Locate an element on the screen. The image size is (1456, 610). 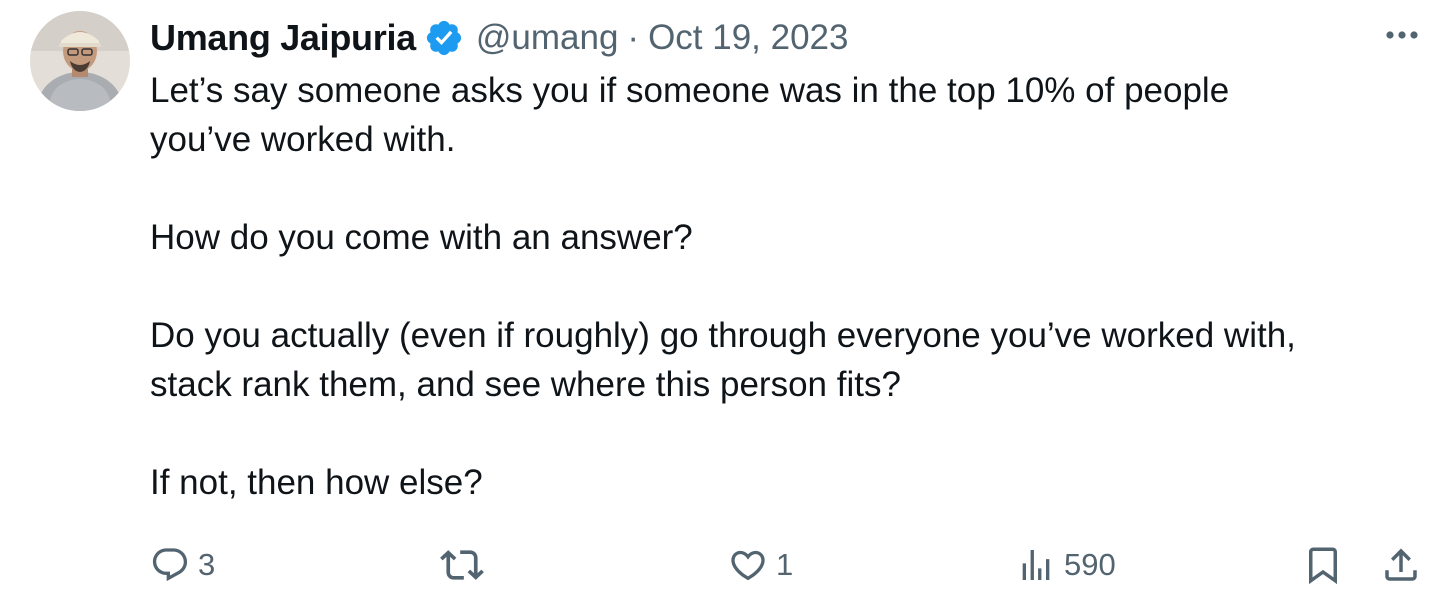
more-options-button is located at coordinates (1402, 35).